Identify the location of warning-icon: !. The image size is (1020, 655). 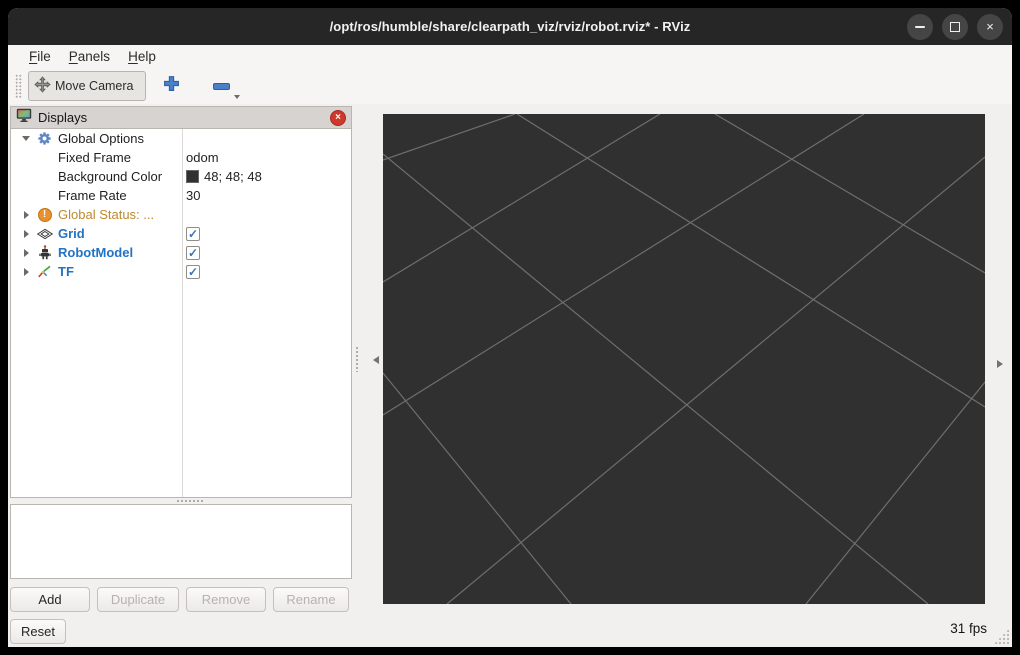
(44, 214).